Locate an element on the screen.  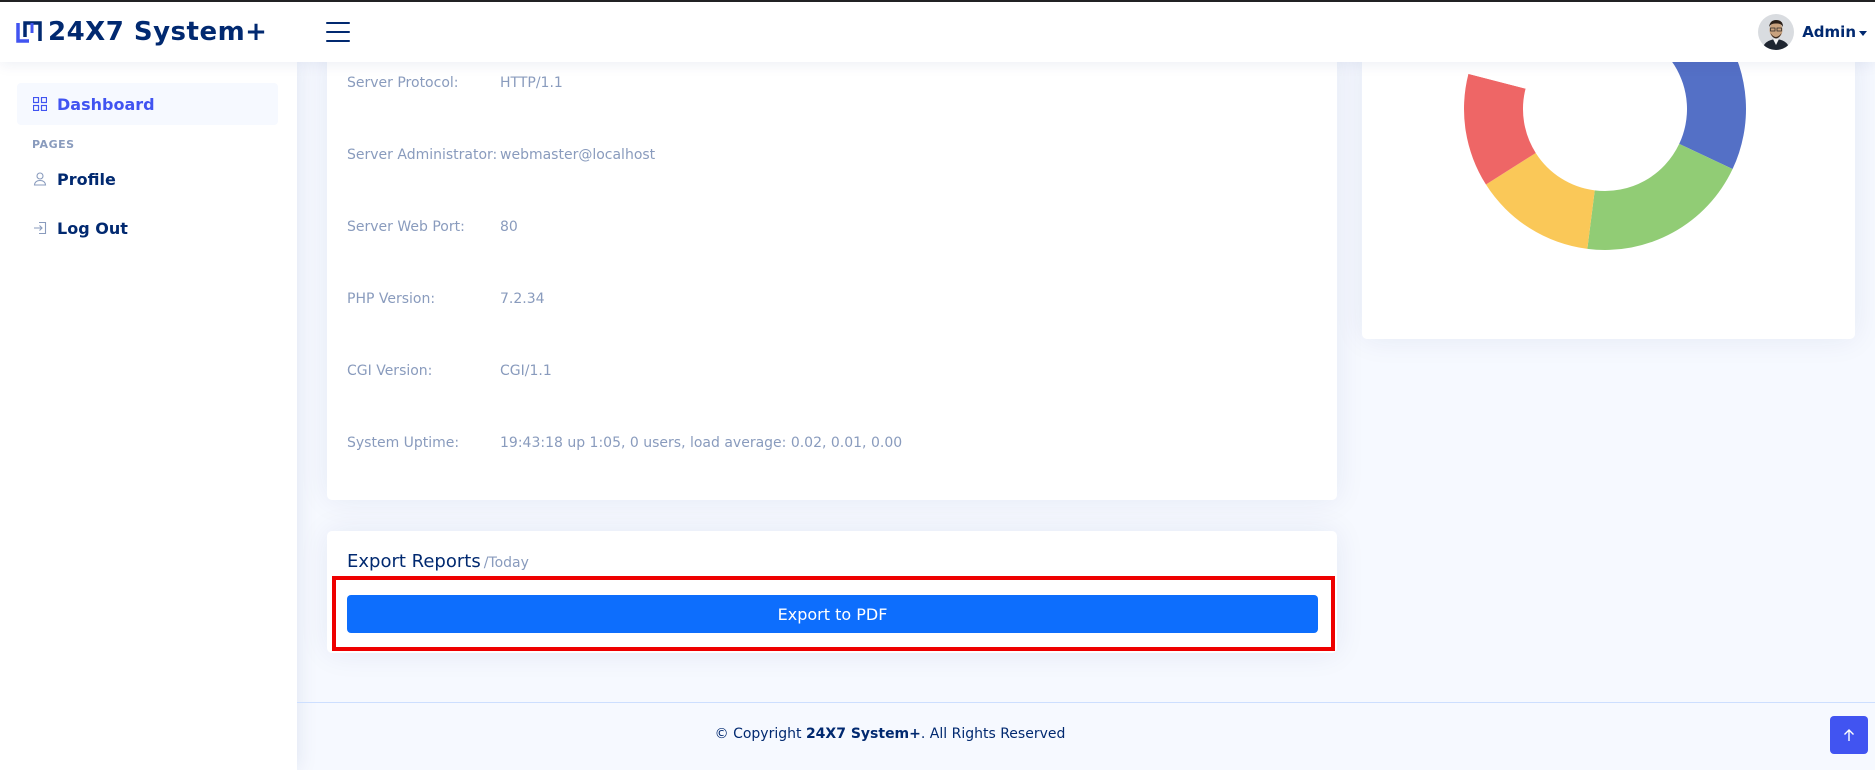
info-value: CGI/1.1 is located at coordinates (526, 371).